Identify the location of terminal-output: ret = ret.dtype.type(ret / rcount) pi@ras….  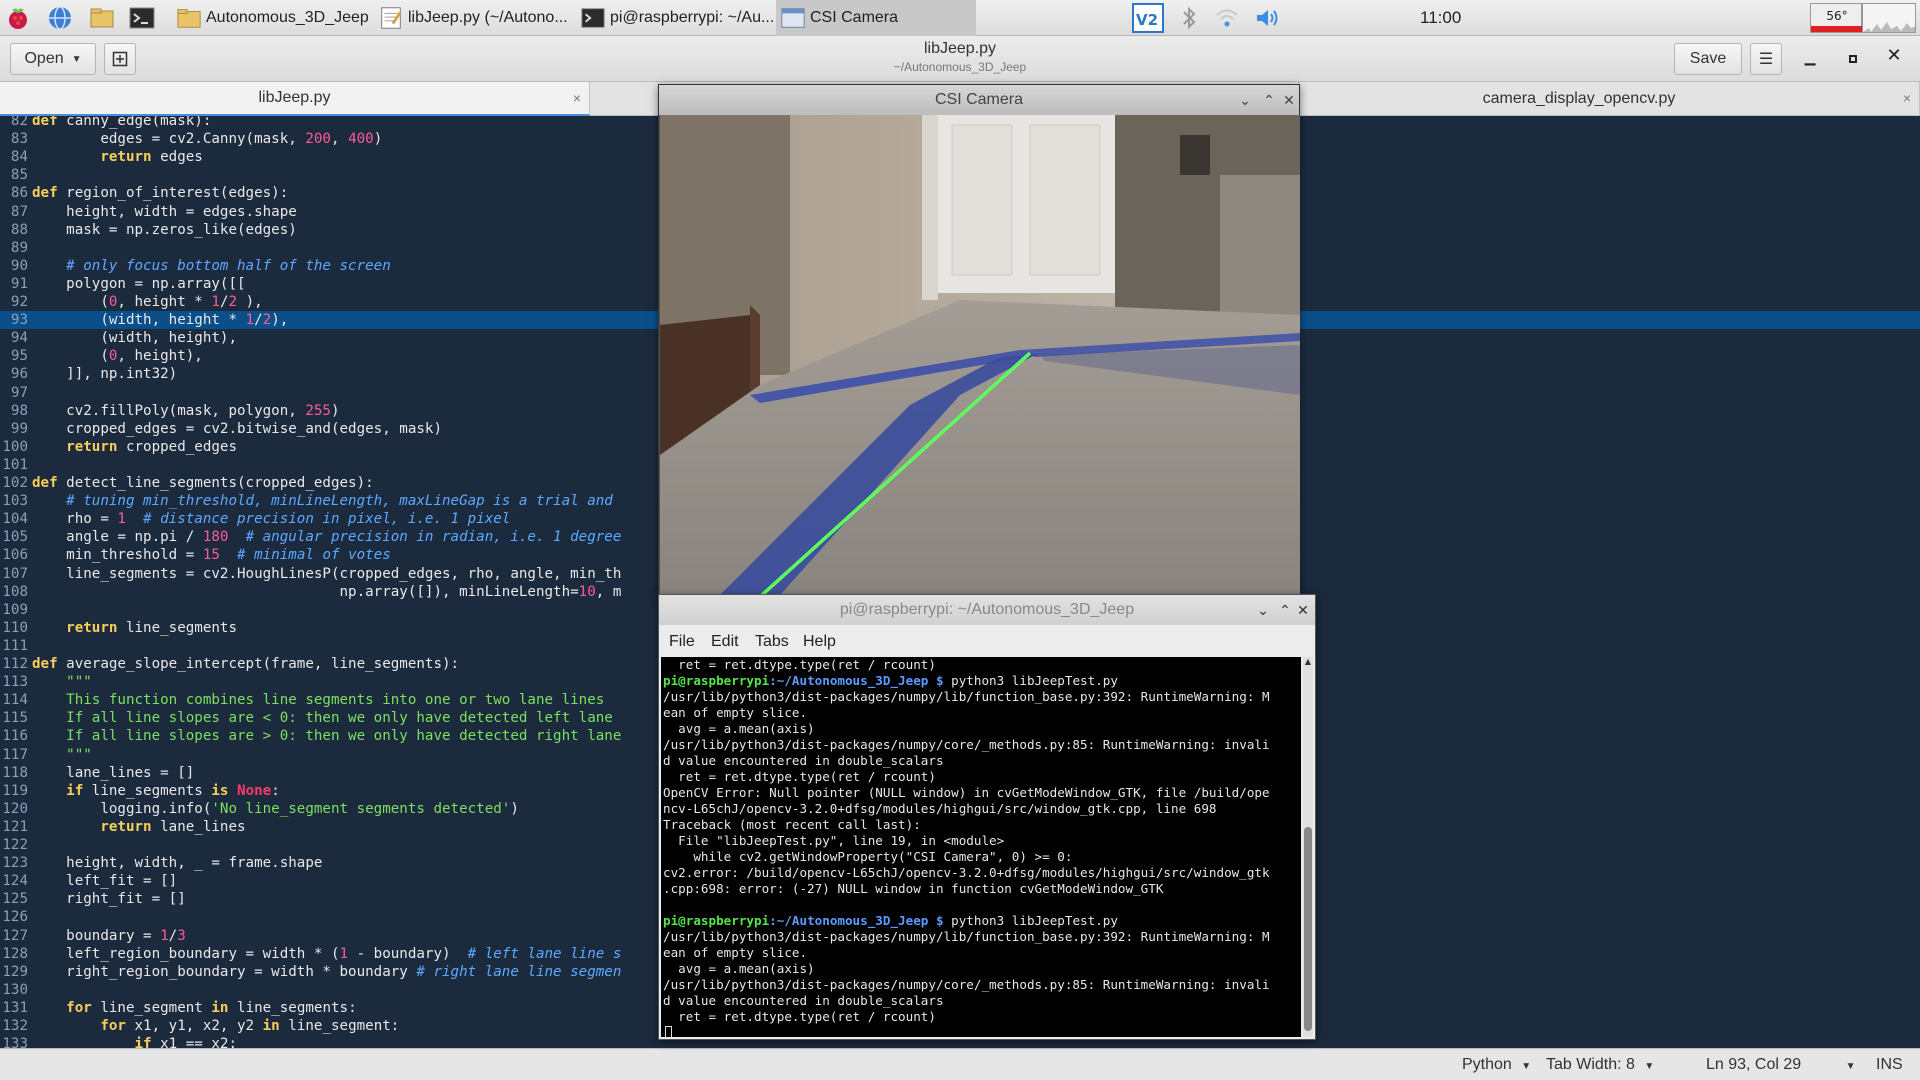
(981, 847).